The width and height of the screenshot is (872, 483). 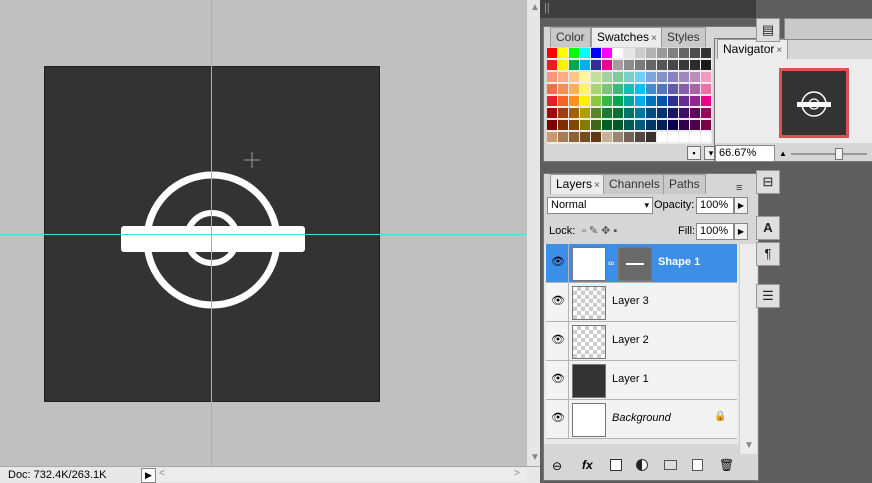 What do you see at coordinates (570, 37) in the screenshot?
I see `tab-color: Color` at bounding box center [570, 37].